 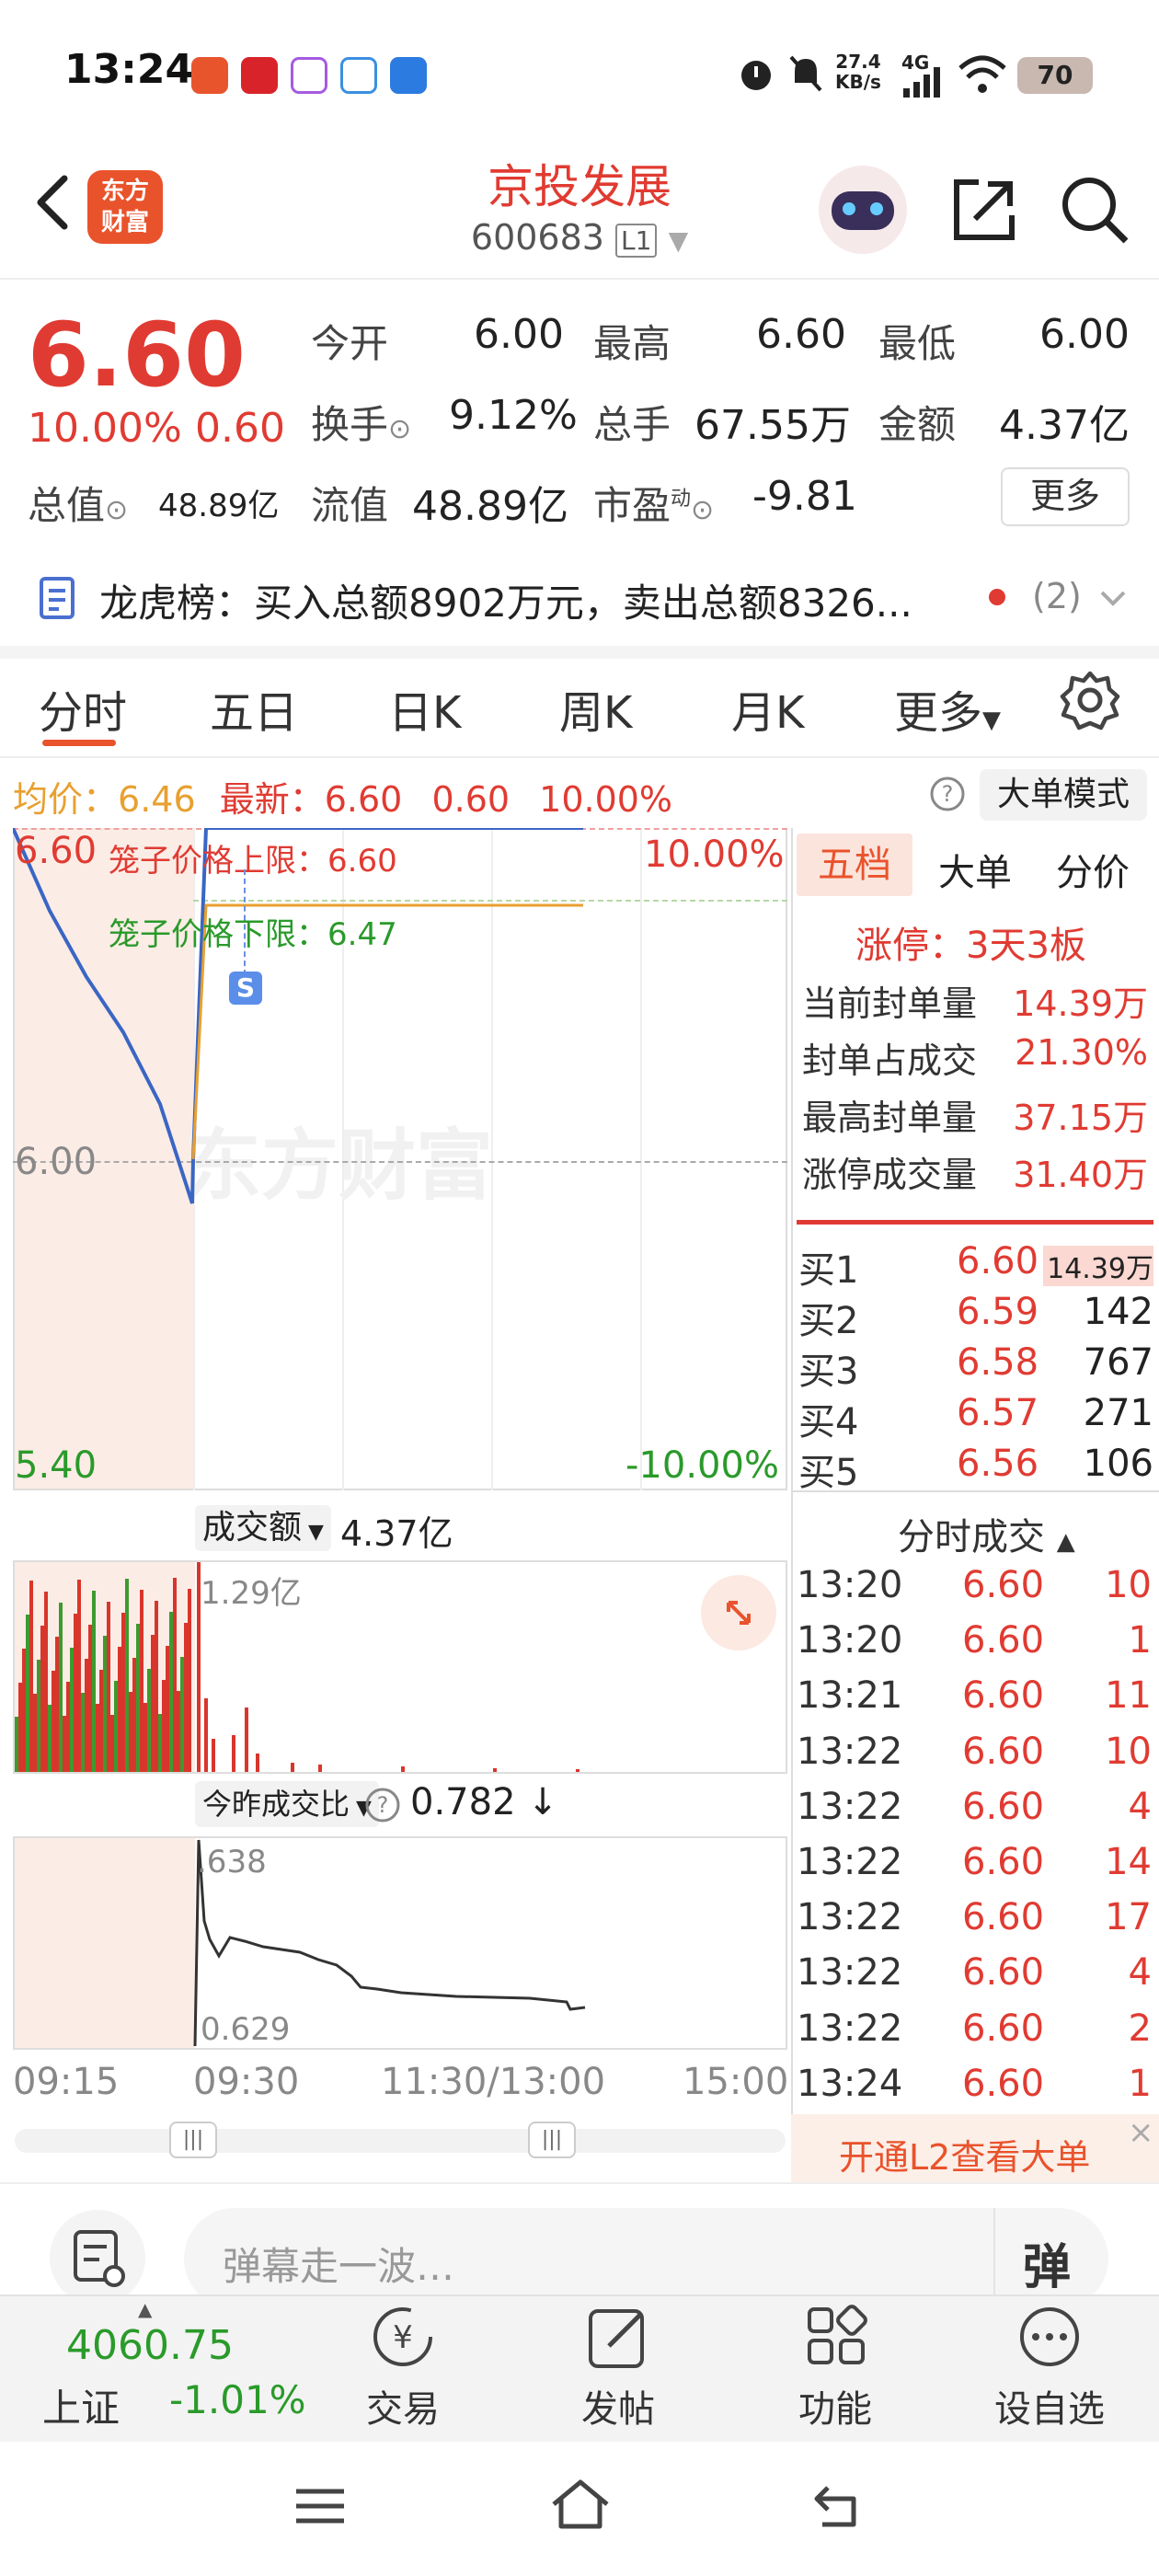 What do you see at coordinates (1094, 210) in the screenshot?
I see `search-icon` at bounding box center [1094, 210].